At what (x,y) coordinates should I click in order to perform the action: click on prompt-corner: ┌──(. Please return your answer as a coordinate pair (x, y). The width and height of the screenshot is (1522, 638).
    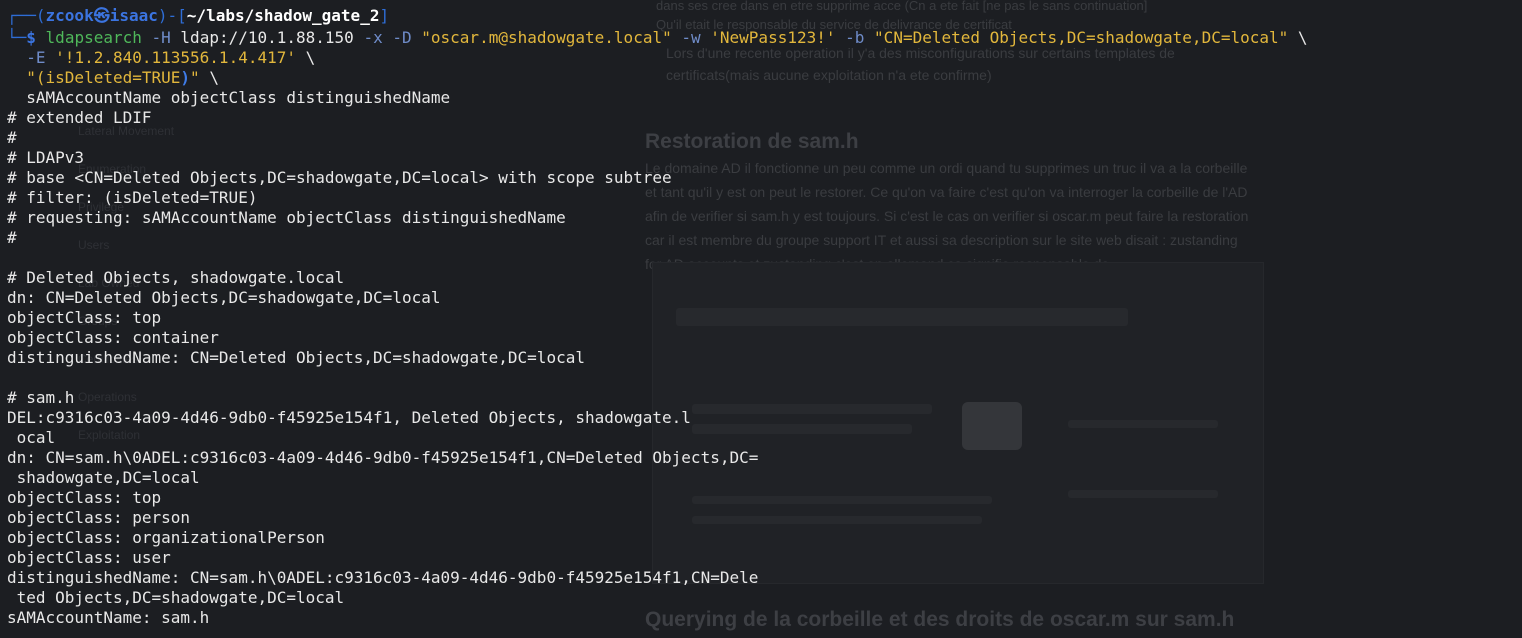
    Looking at the image, I should click on (26, 15).